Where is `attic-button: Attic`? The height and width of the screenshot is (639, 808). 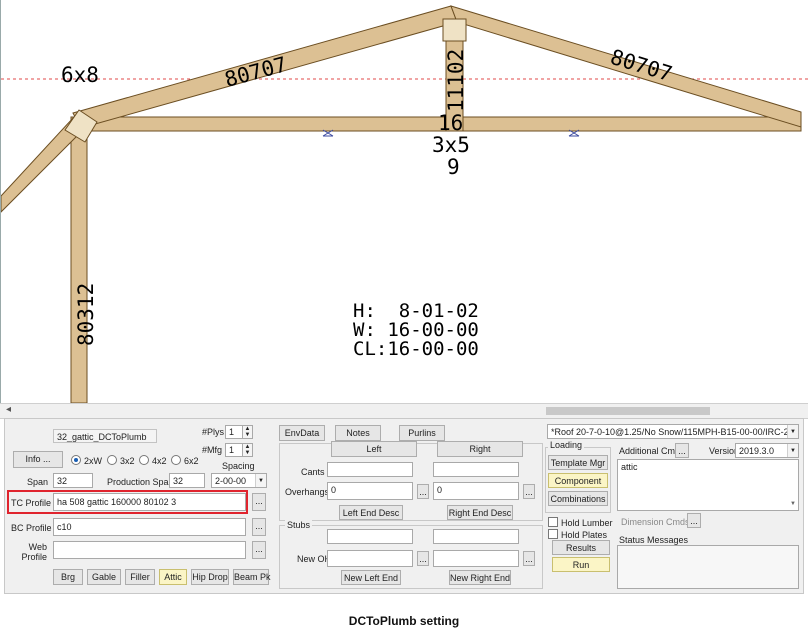 attic-button: Attic is located at coordinates (173, 577).